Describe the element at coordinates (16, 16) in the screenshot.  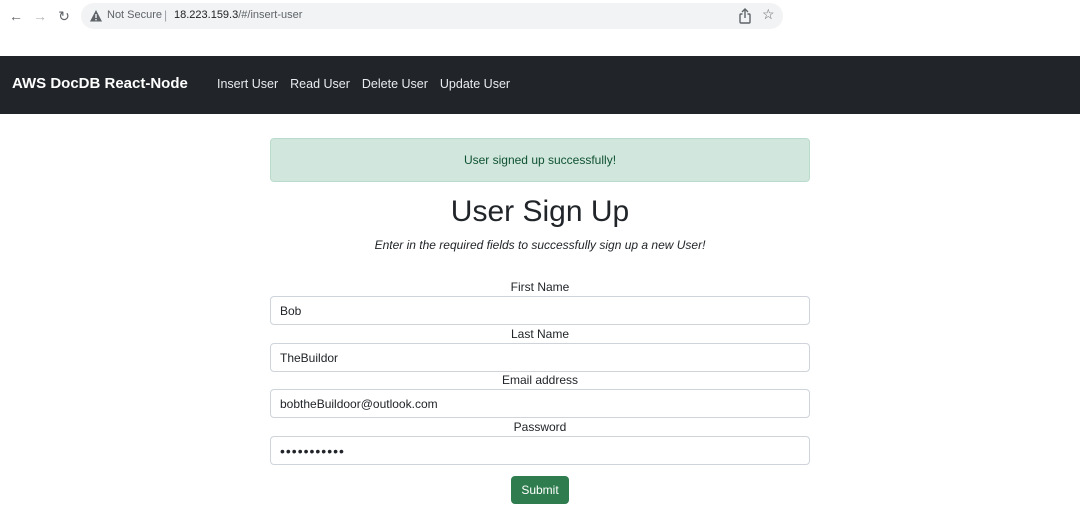
I see `back-arrow-icon: ←` at that location.